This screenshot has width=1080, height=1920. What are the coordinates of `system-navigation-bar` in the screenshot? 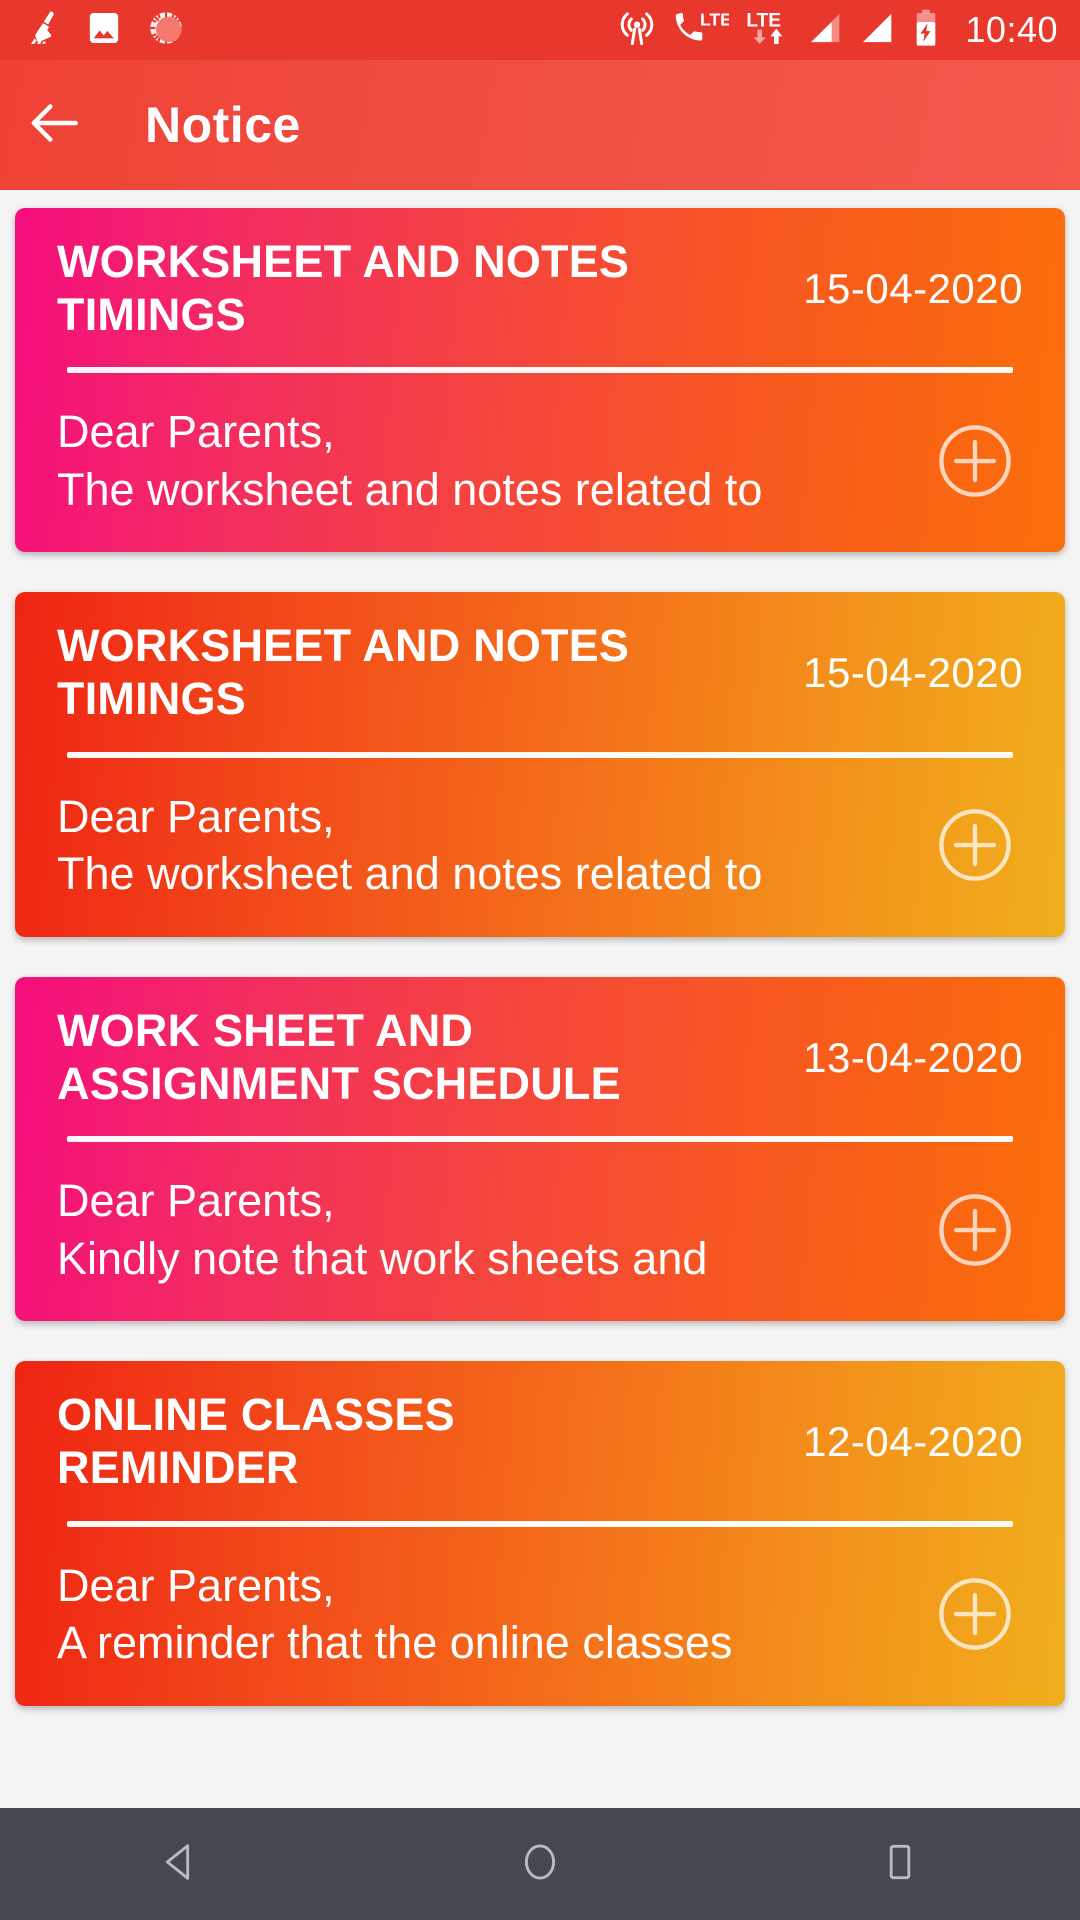 It's located at (540, 1864).